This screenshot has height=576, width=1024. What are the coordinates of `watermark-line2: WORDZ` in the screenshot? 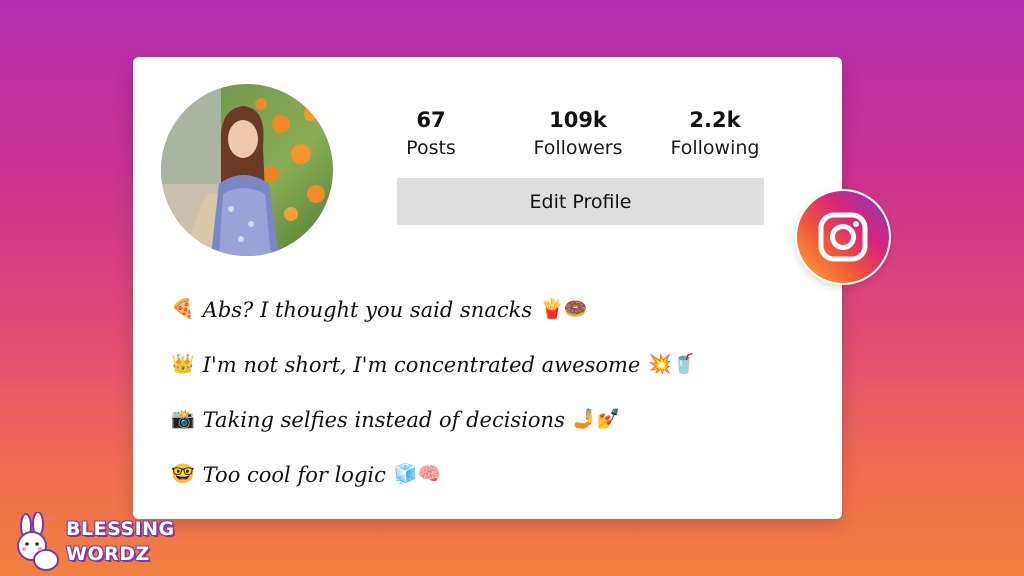 It's located at (108, 554).